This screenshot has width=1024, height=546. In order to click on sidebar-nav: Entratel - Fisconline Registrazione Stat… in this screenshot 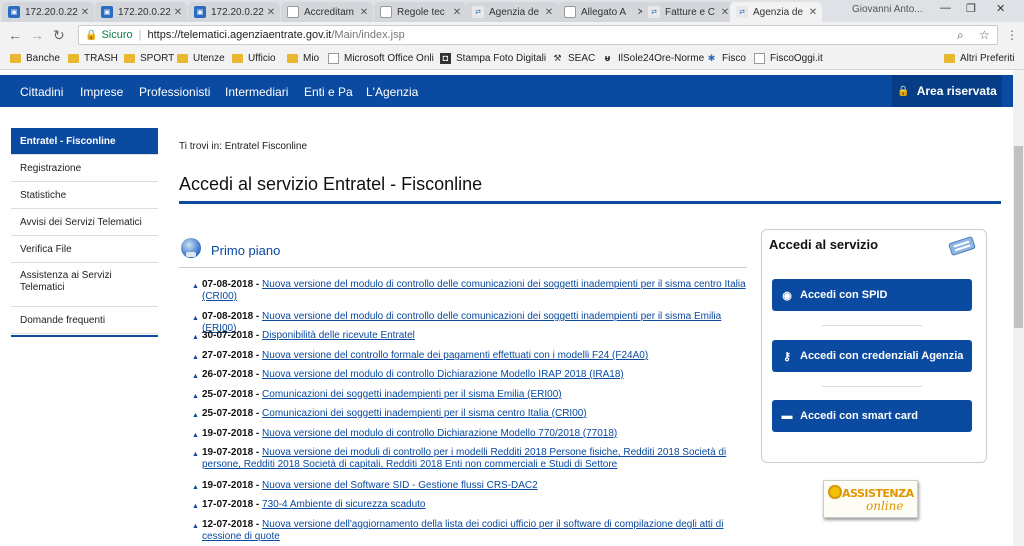, I will do `click(84, 231)`.